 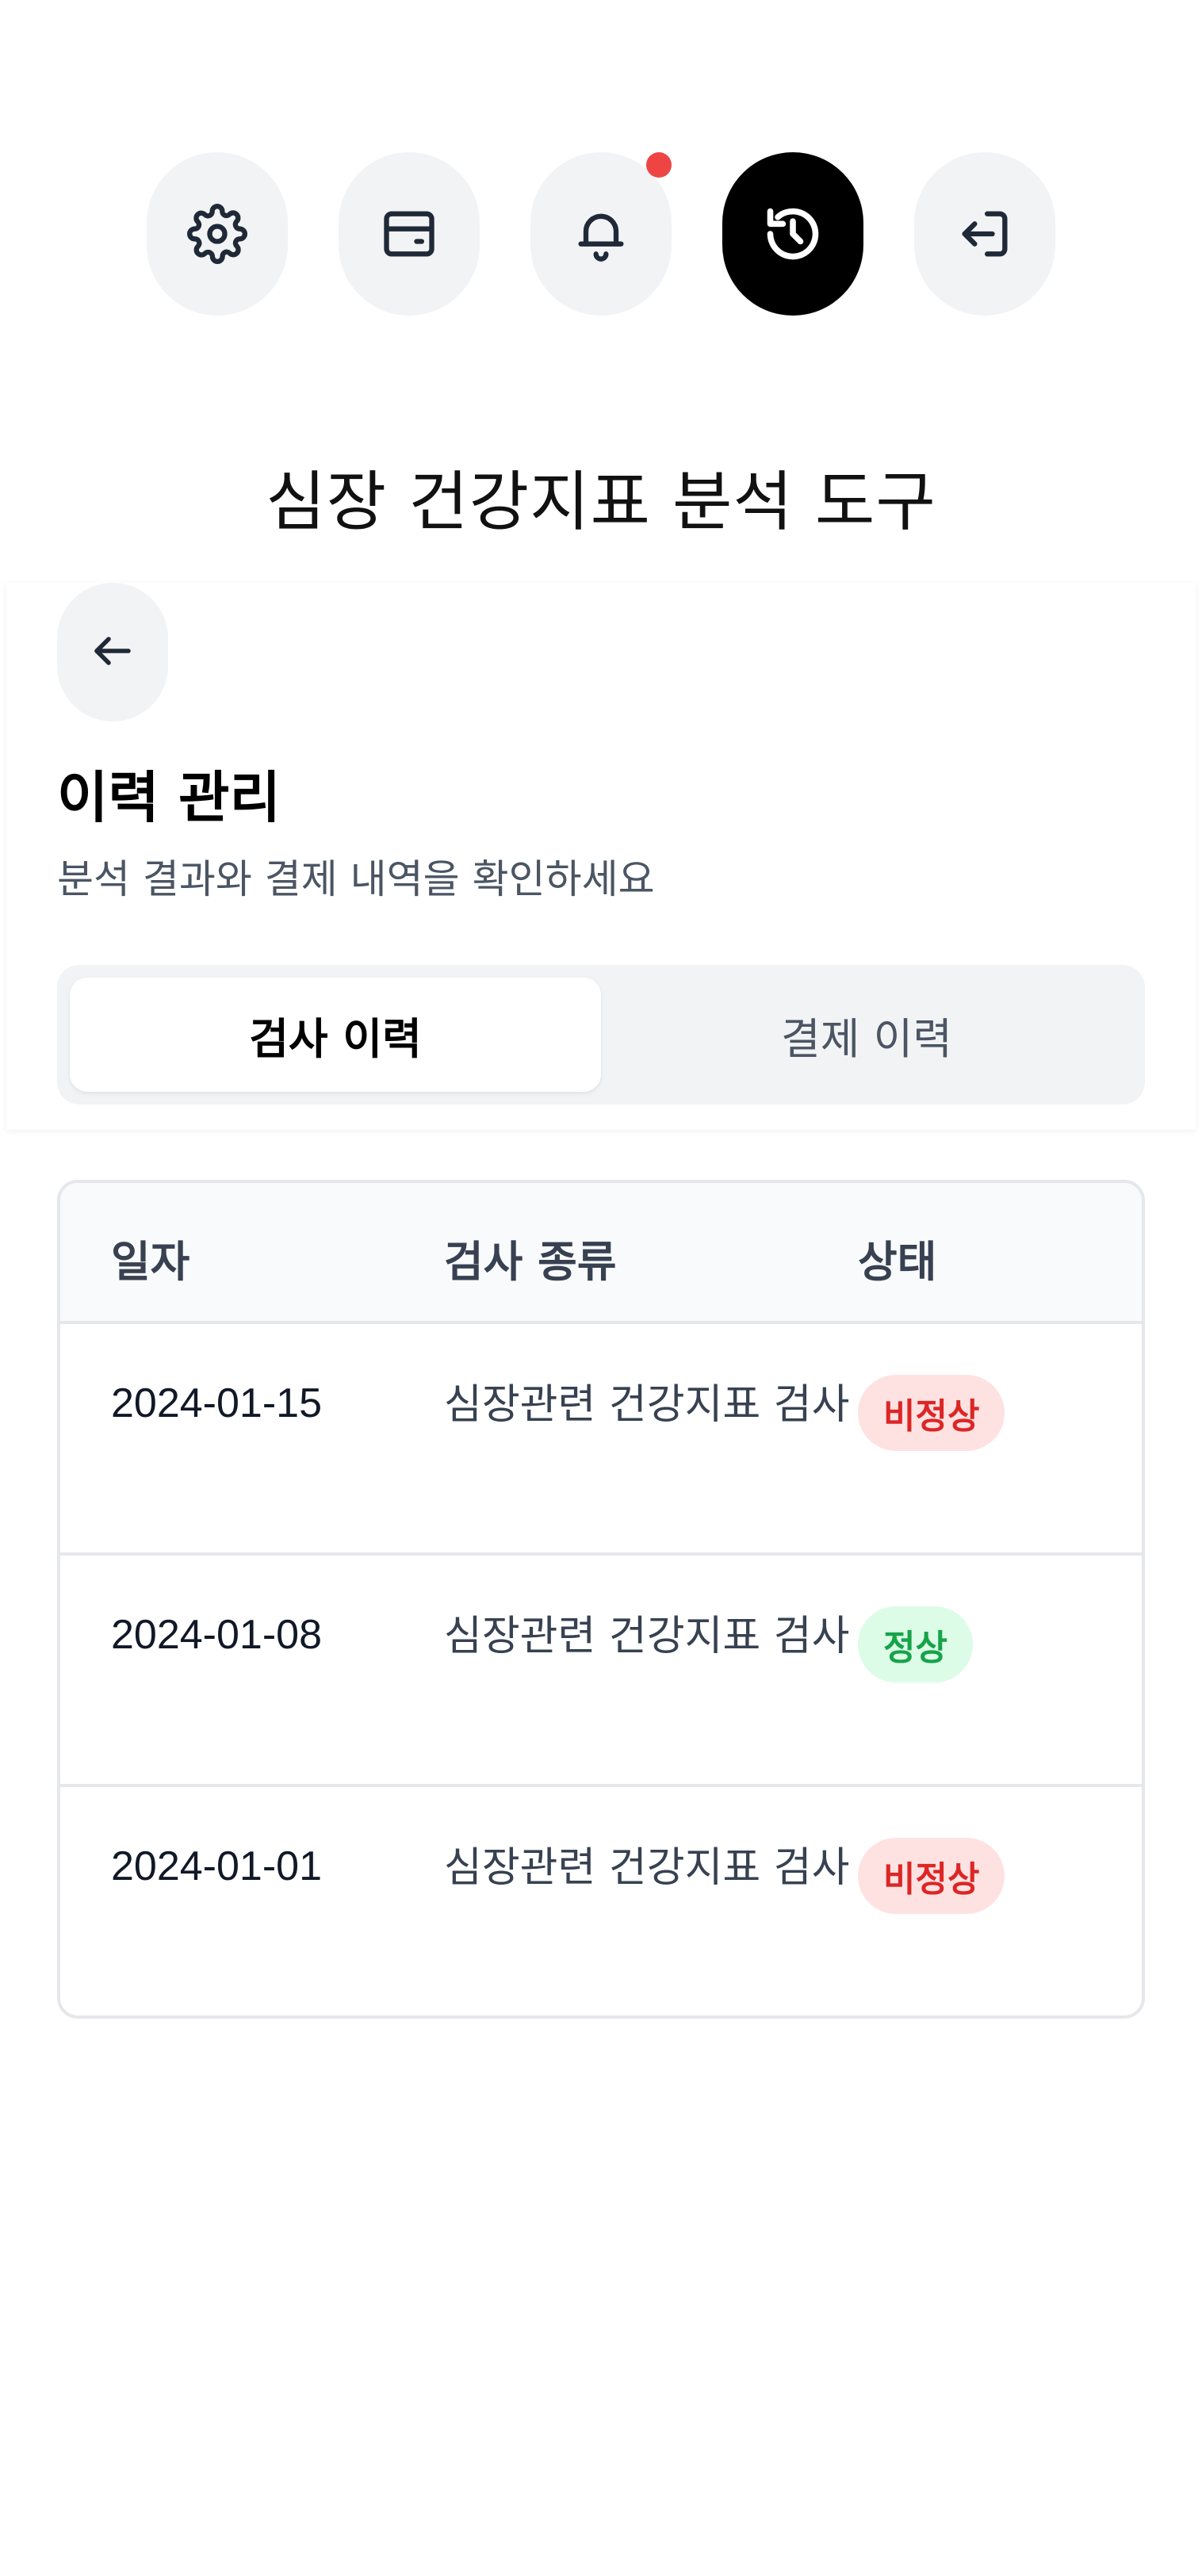 What do you see at coordinates (530, 1262) in the screenshot?
I see `column-header-type: 검사 종류` at bounding box center [530, 1262].